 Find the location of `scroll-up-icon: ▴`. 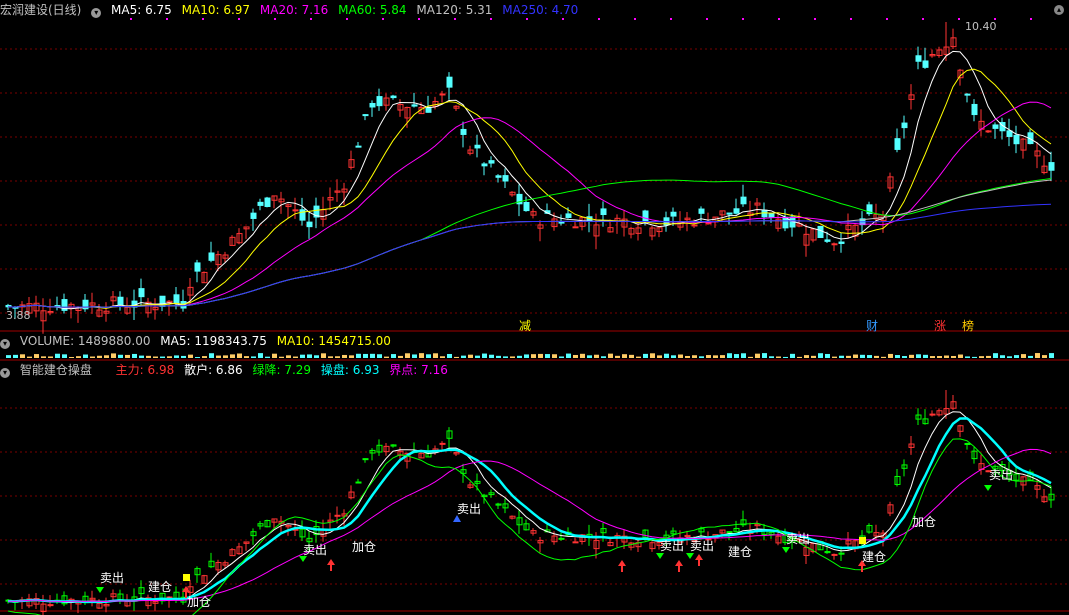

scroll-up-icon: ▴ is located at coordinates (1059, 10).